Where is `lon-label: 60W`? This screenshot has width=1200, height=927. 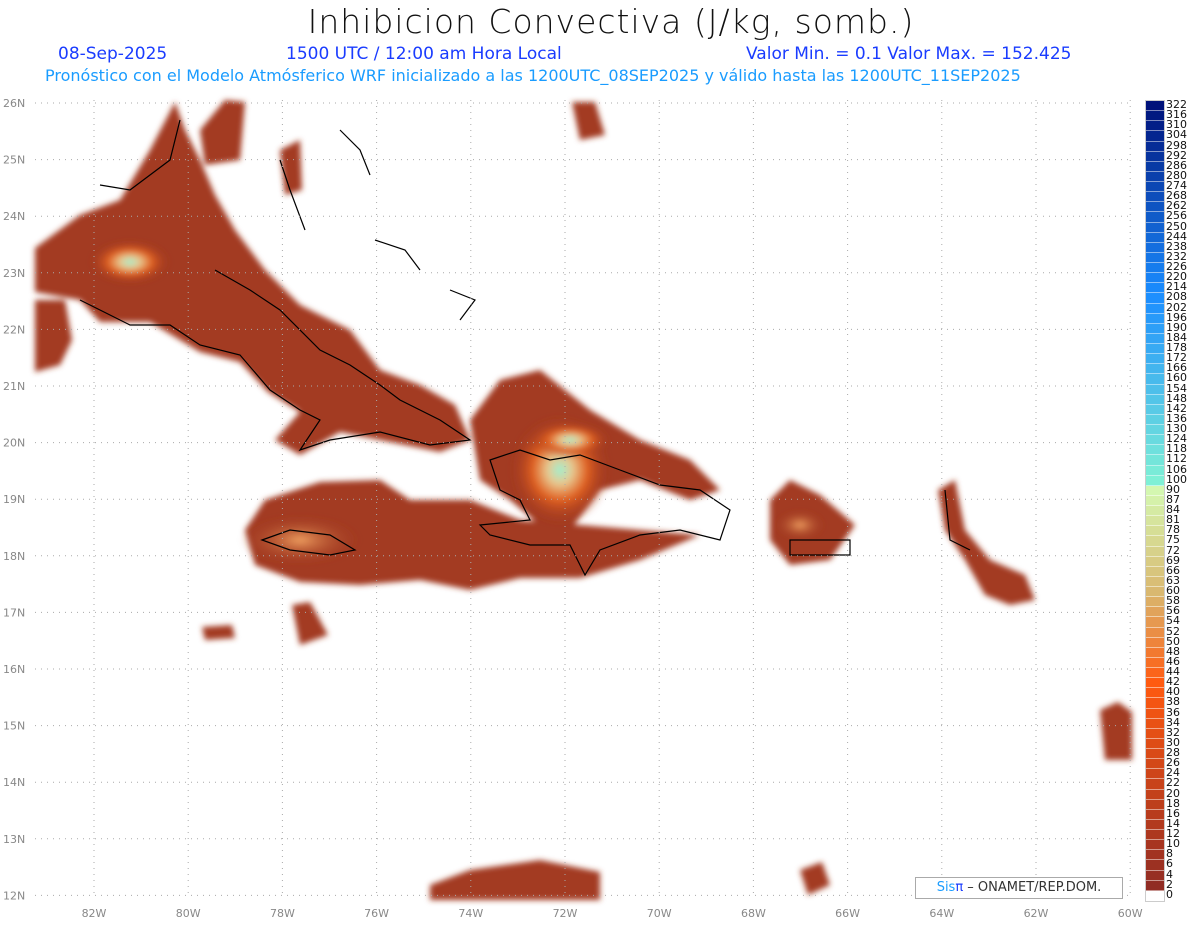 lon-label: 60W is located at coordinates (1130, 913).